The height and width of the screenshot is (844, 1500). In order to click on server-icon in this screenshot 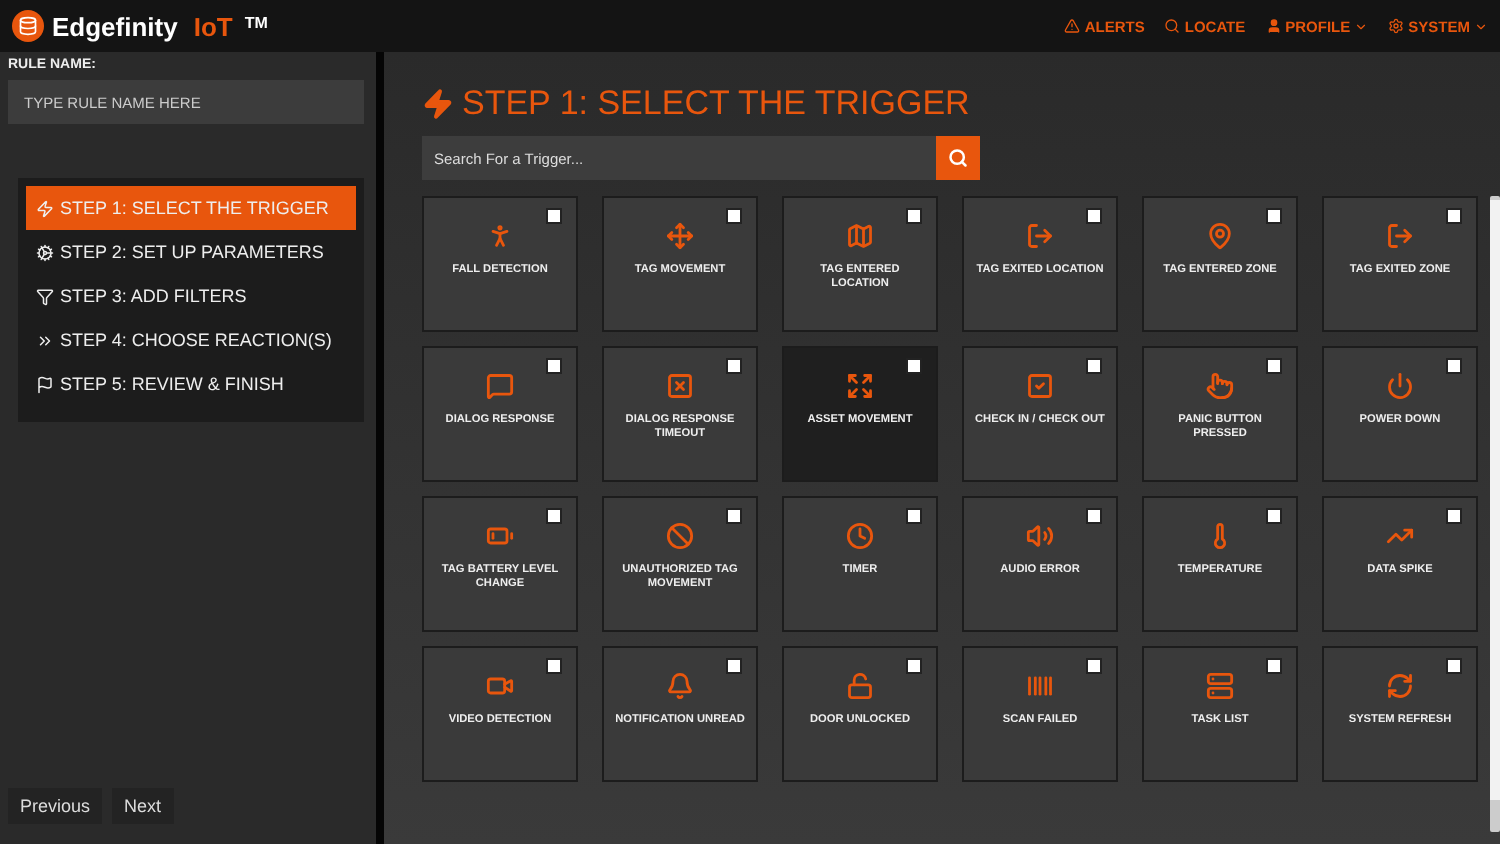, I will do `click(1220, 686)`.